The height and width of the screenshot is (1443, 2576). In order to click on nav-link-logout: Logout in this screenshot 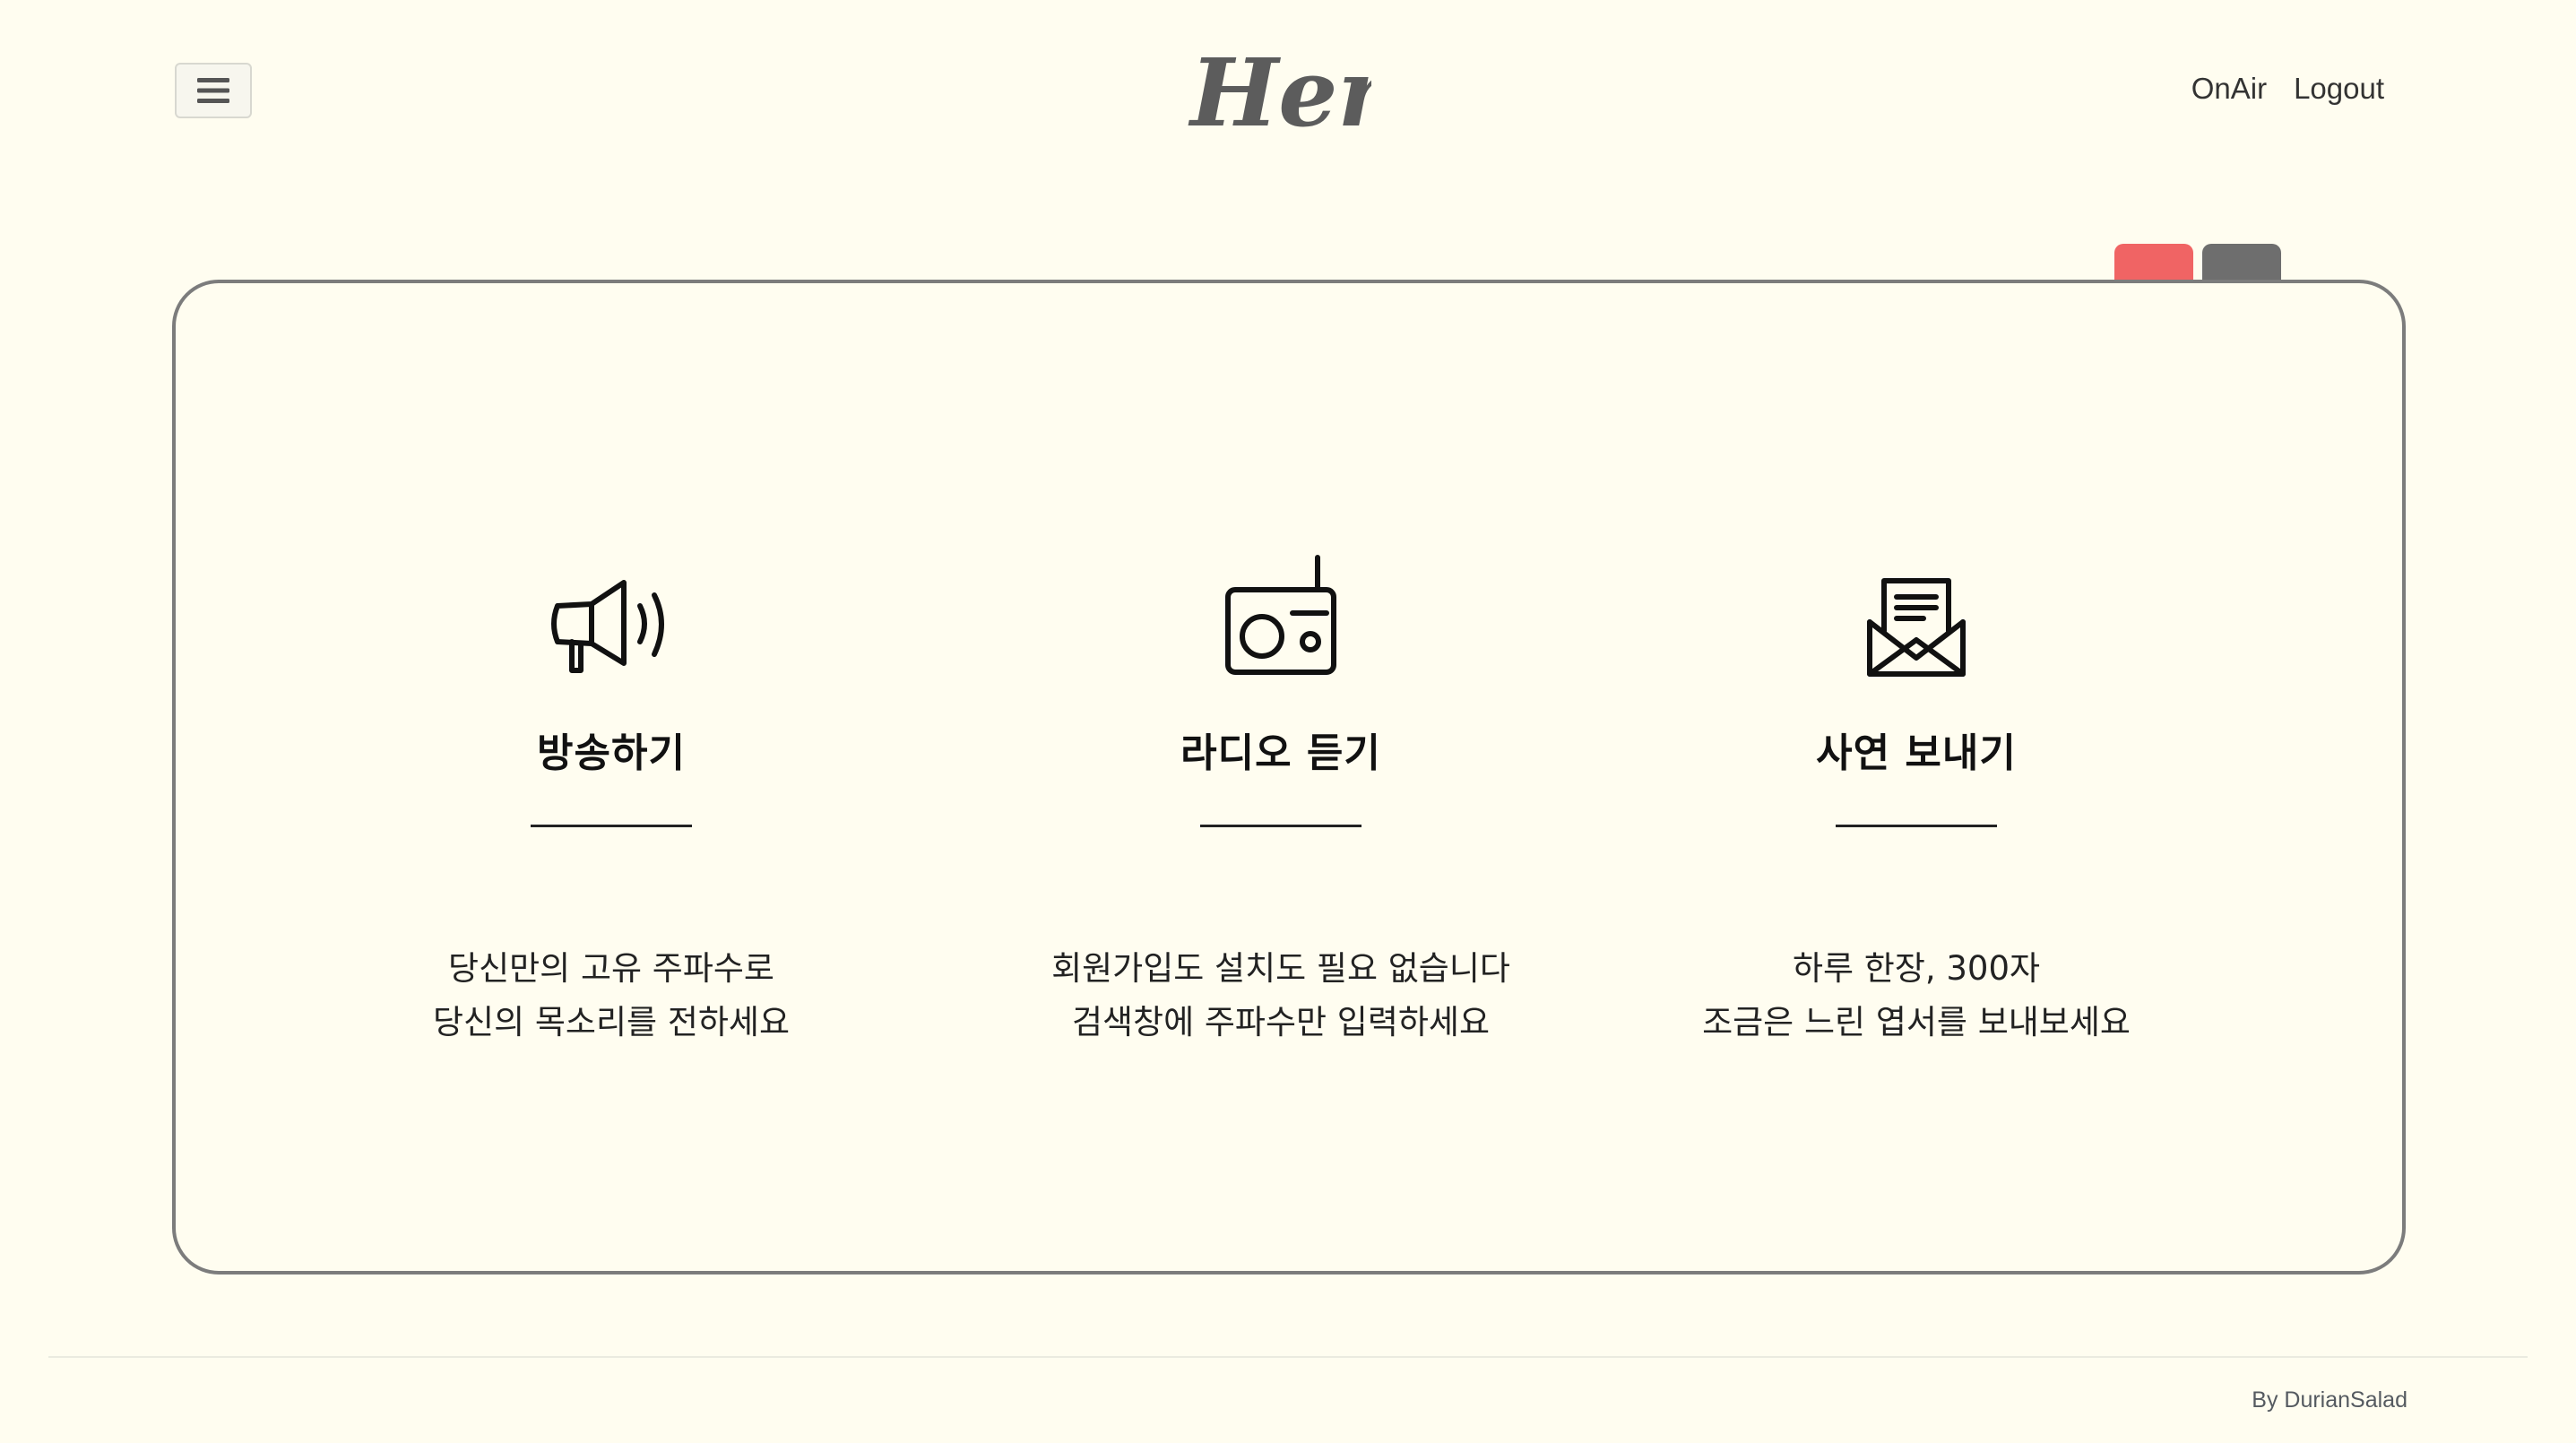, I will do `click(2339, 89)`.